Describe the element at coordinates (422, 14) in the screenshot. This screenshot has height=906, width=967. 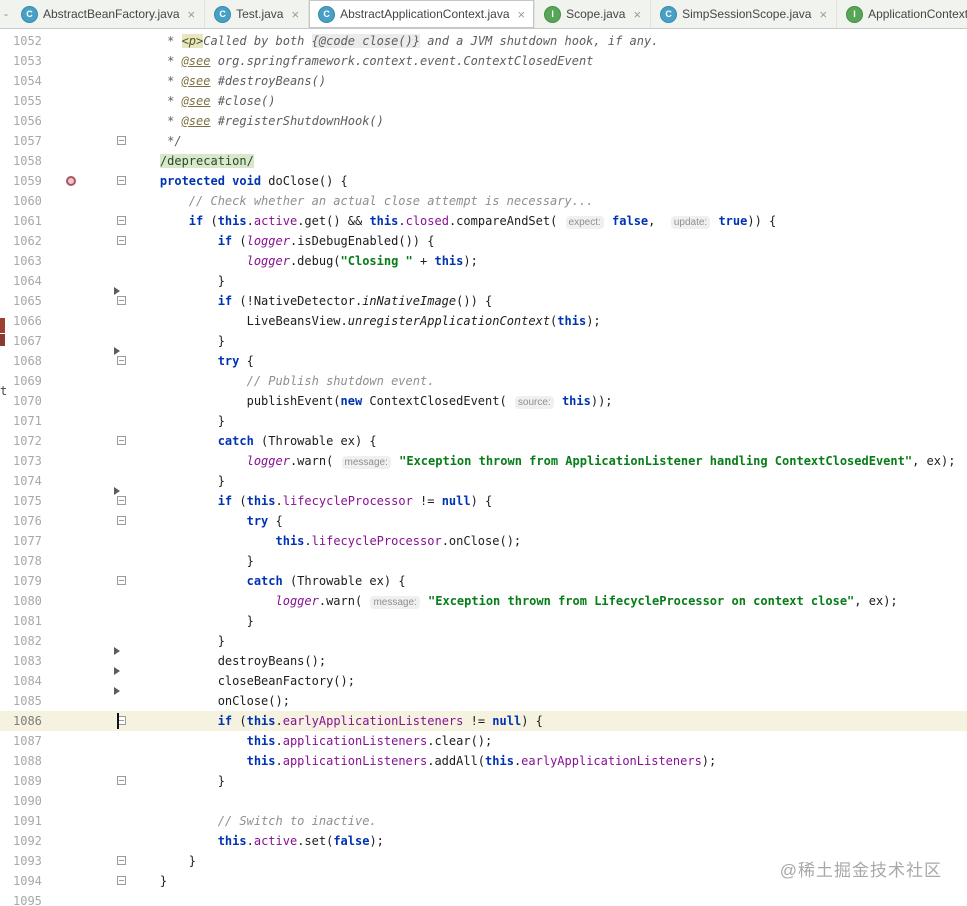
I see `editor-tab: C AbstractApplicationContext.java ×` at that location.